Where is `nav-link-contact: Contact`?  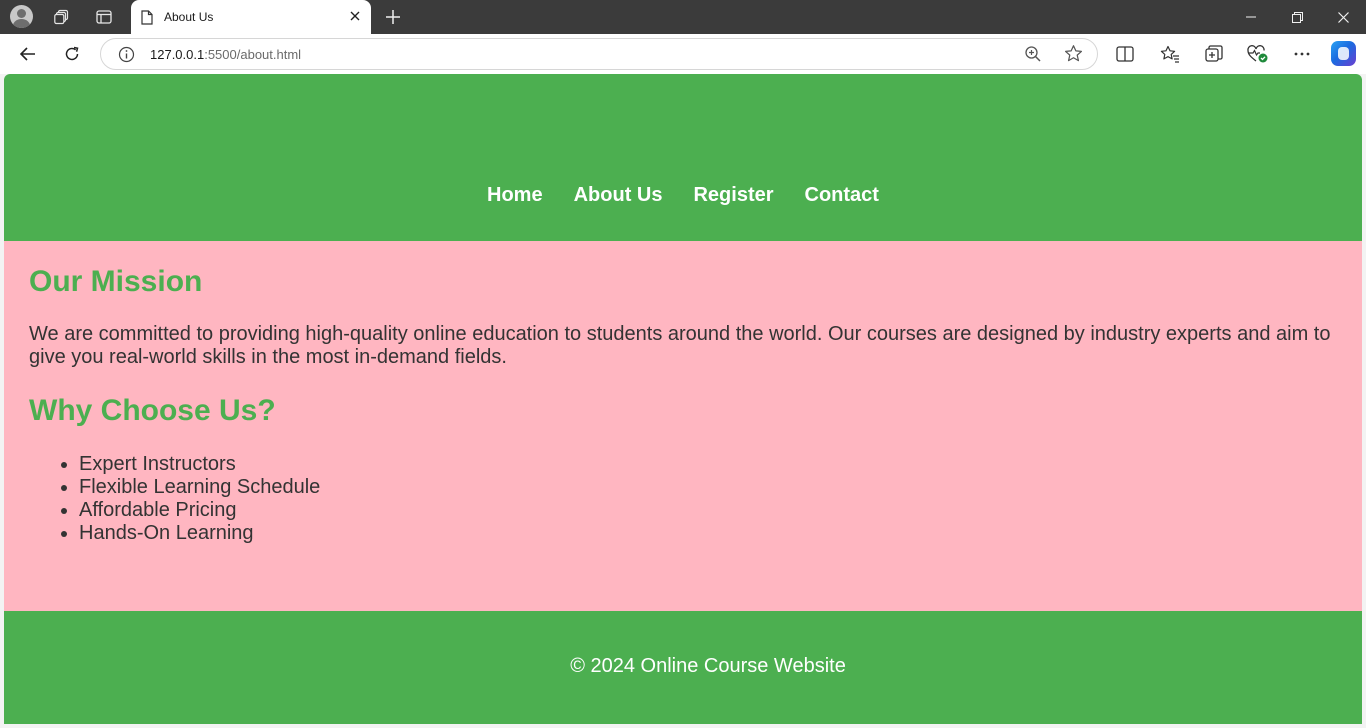 nav-link-contact: Contact is located at coordinates (842, 195).